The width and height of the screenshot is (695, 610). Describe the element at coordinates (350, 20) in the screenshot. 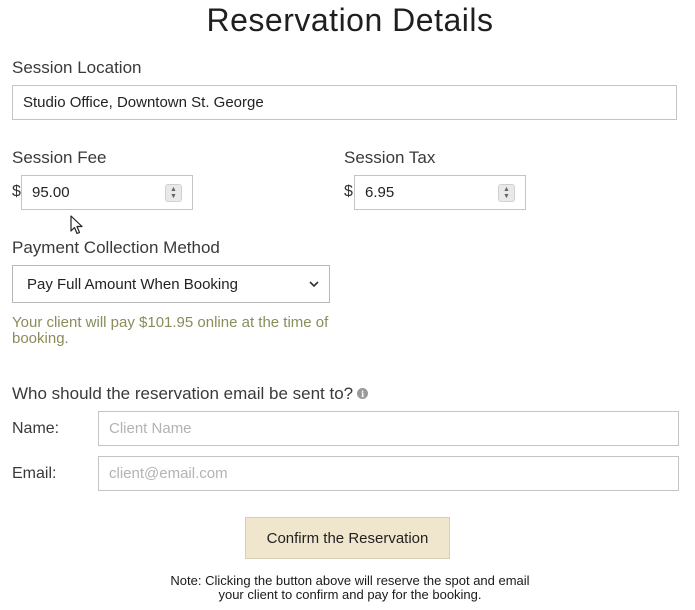

I see `page-title: Reservation Details` at that location.